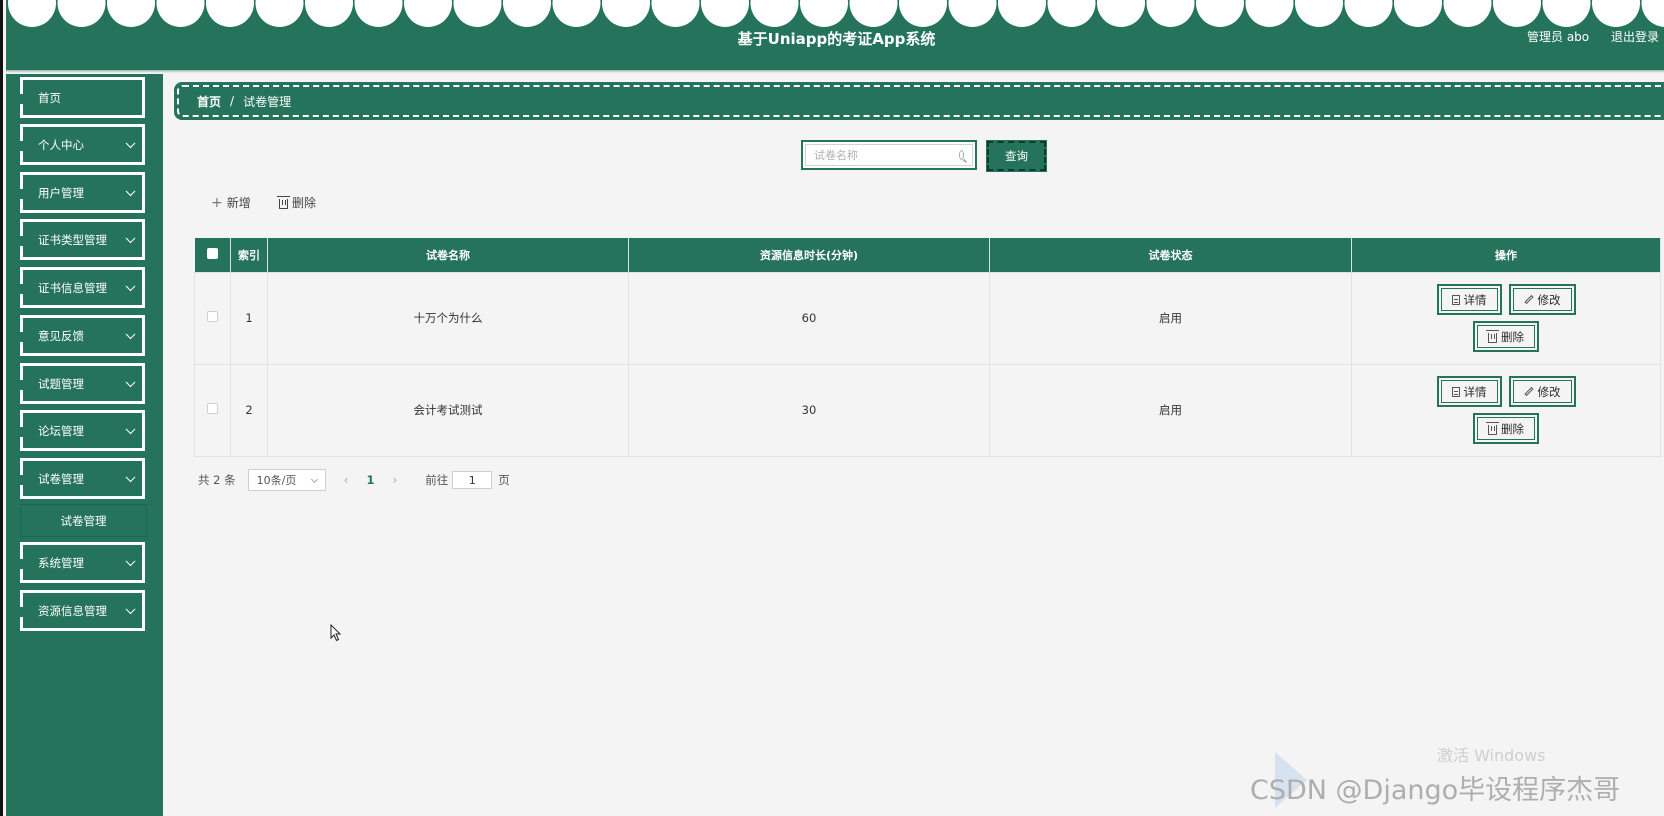 The height and width of the screenshot is (816, 1664). I want to click on sidebar-item-2: 用户管理, so click(82, 192).